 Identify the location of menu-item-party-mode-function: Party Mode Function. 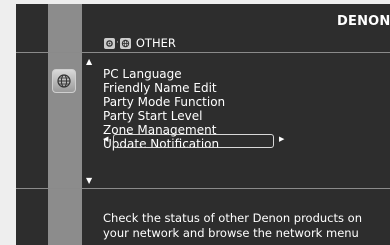
(164, 102).